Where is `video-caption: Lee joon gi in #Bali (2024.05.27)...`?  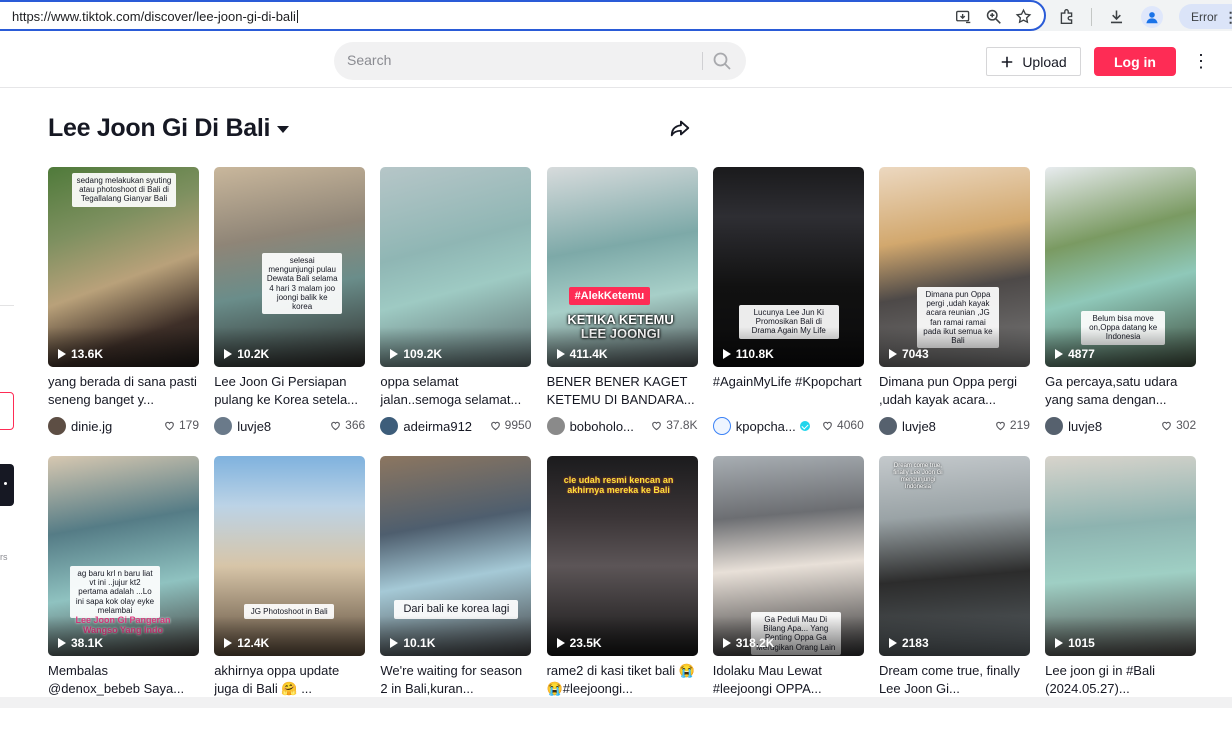
video-caption: Lee joon gi in #Bali (2024.05.27)... is located at coordinates (1120, 679).